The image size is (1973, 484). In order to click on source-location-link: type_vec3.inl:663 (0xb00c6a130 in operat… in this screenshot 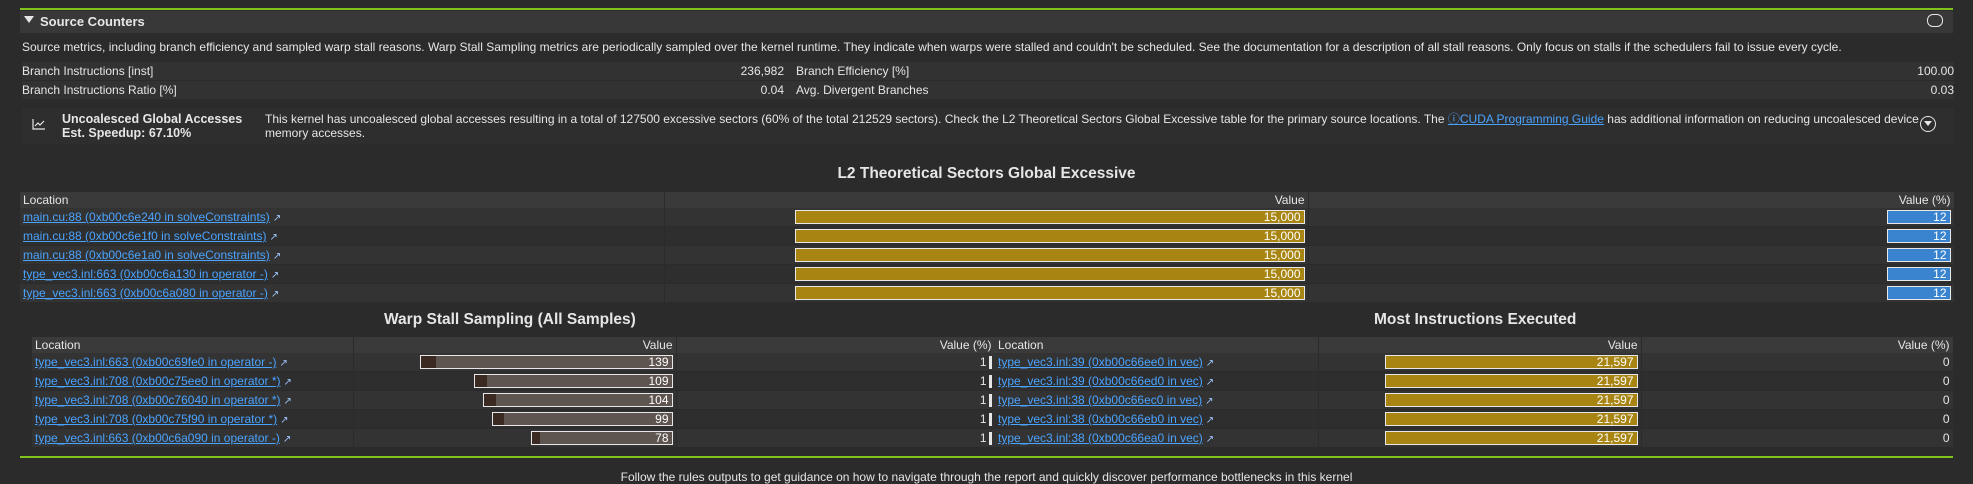, I will do `click(145, 274)`.